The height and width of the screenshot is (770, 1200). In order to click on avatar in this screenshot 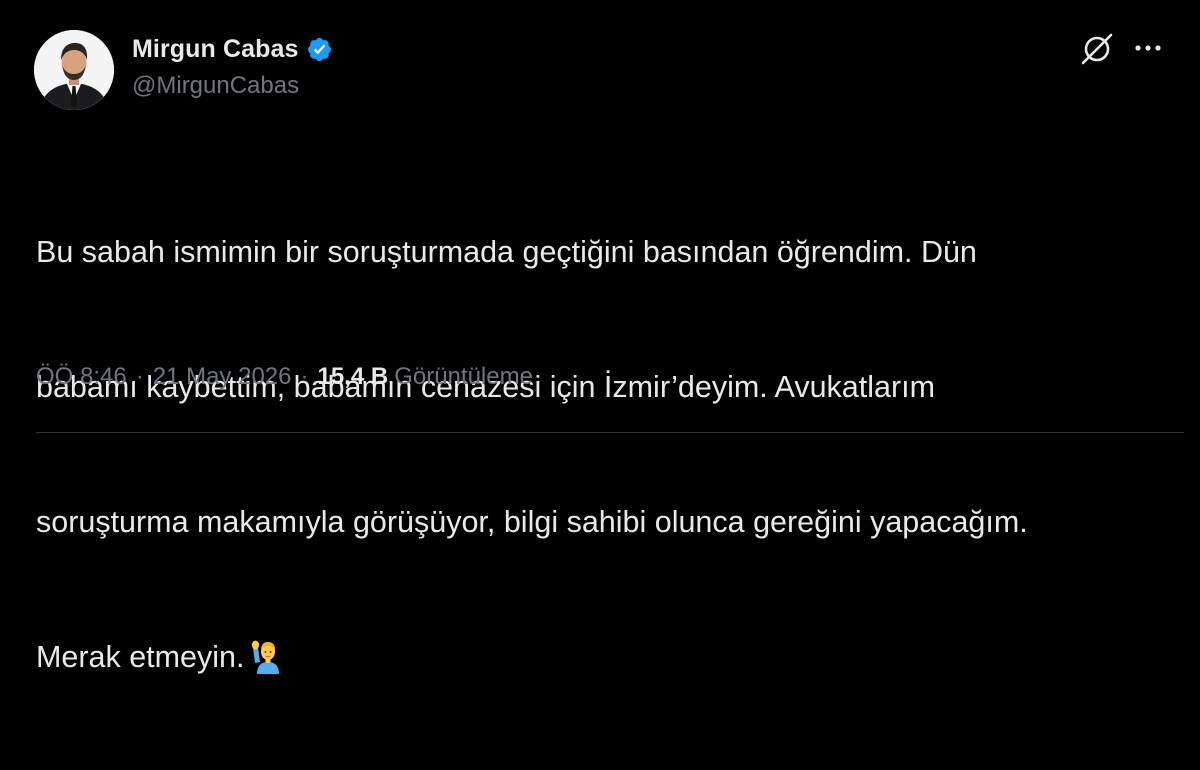, I will do `click(74, 70)`.